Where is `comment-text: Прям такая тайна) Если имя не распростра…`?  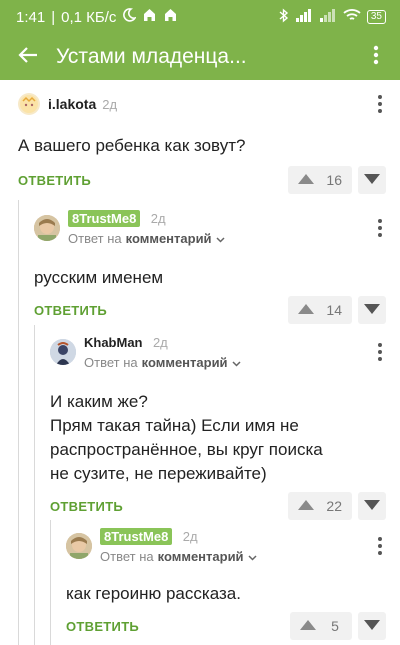
comment-text: Прям такая тайна) Если имя не распростра… is located at coordinates (186, 449).